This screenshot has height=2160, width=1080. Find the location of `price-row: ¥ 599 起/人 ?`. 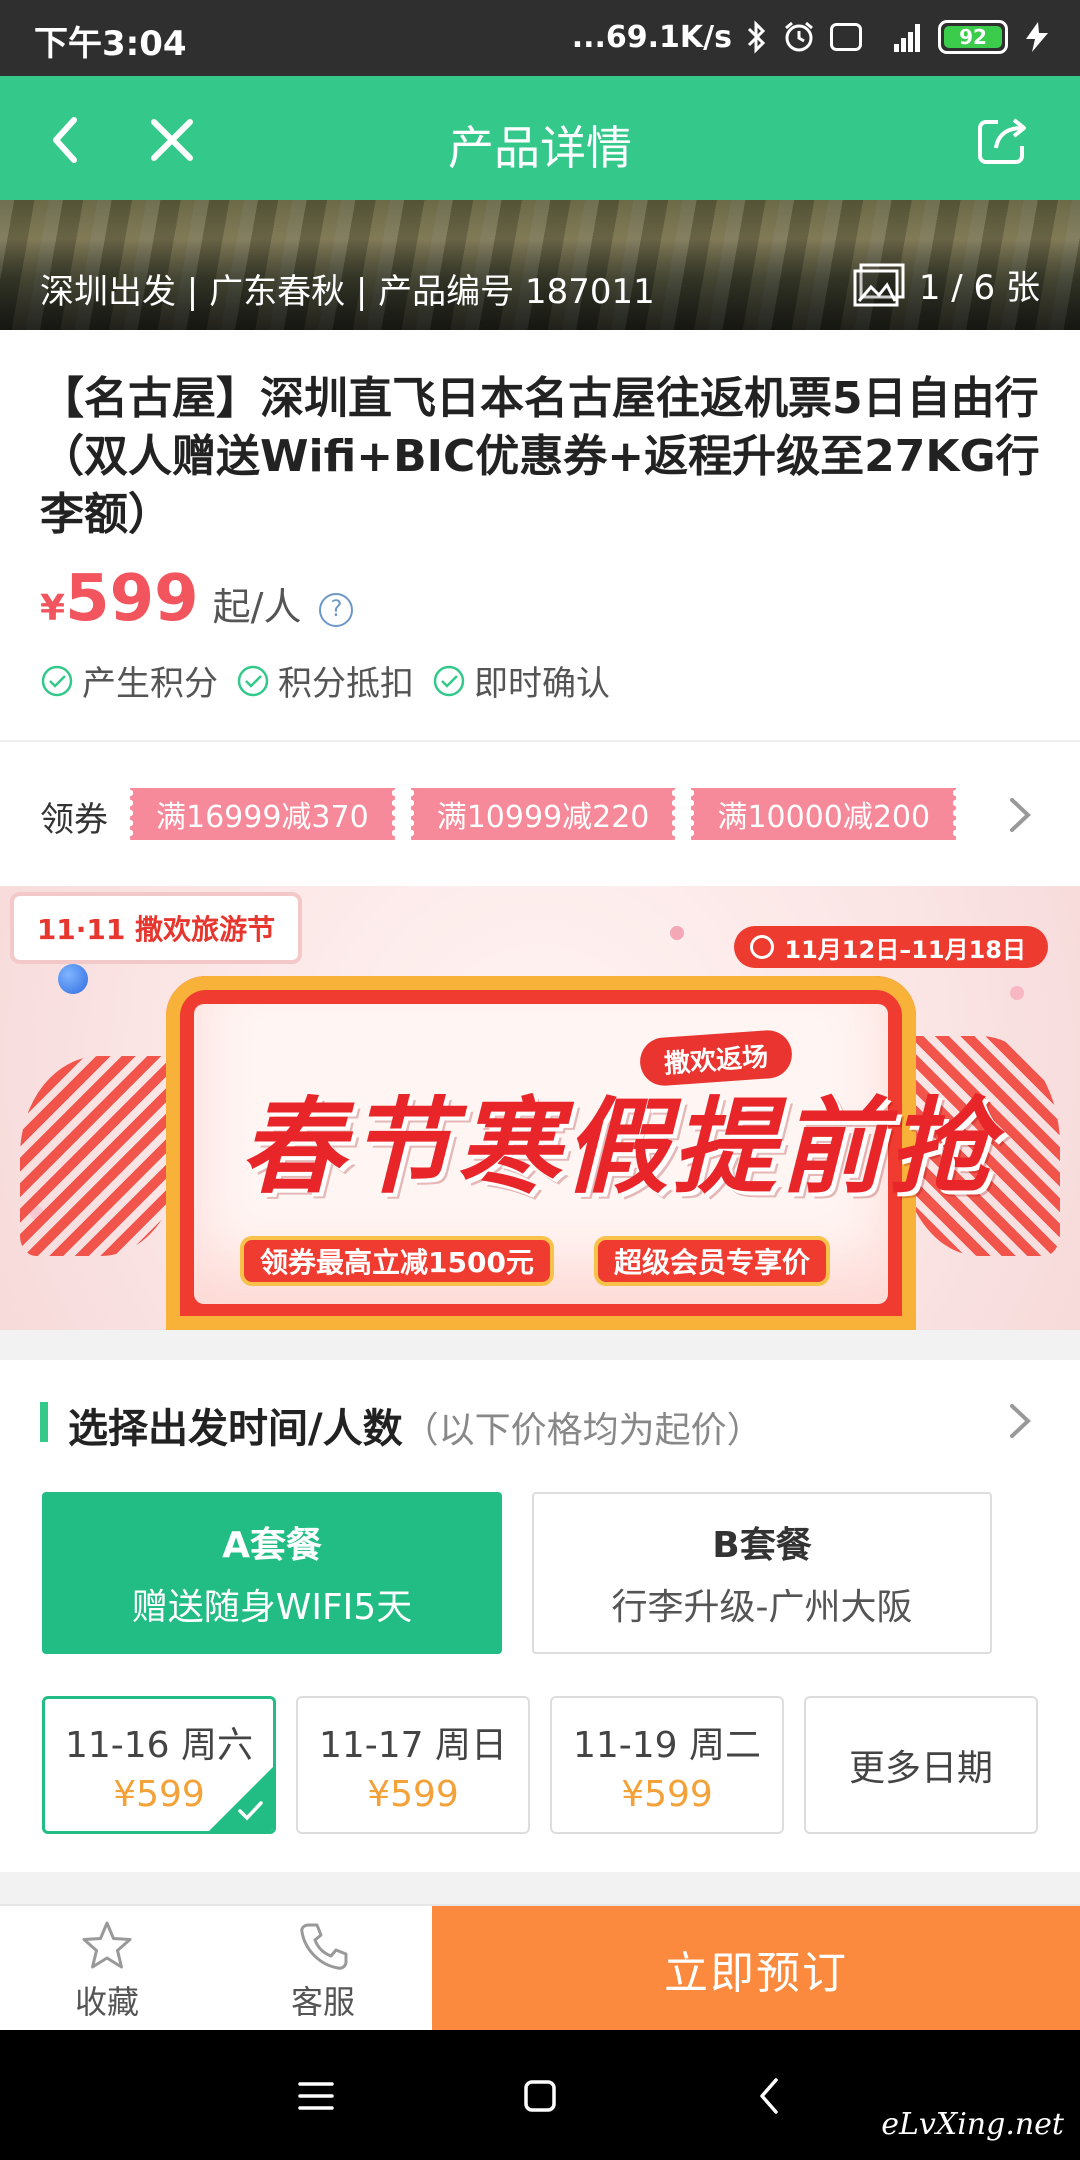

price-row: ¥ 599 起/人 ? is located at coordinates (197, 599).